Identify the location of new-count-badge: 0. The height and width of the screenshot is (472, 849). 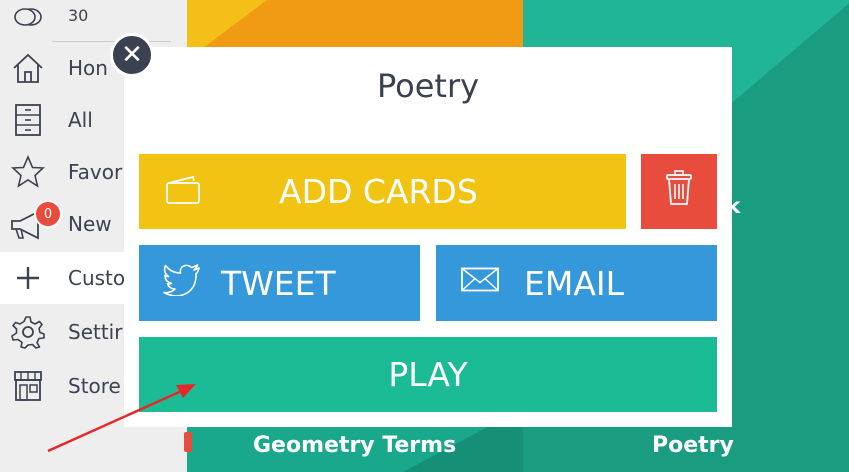
(48, 214).